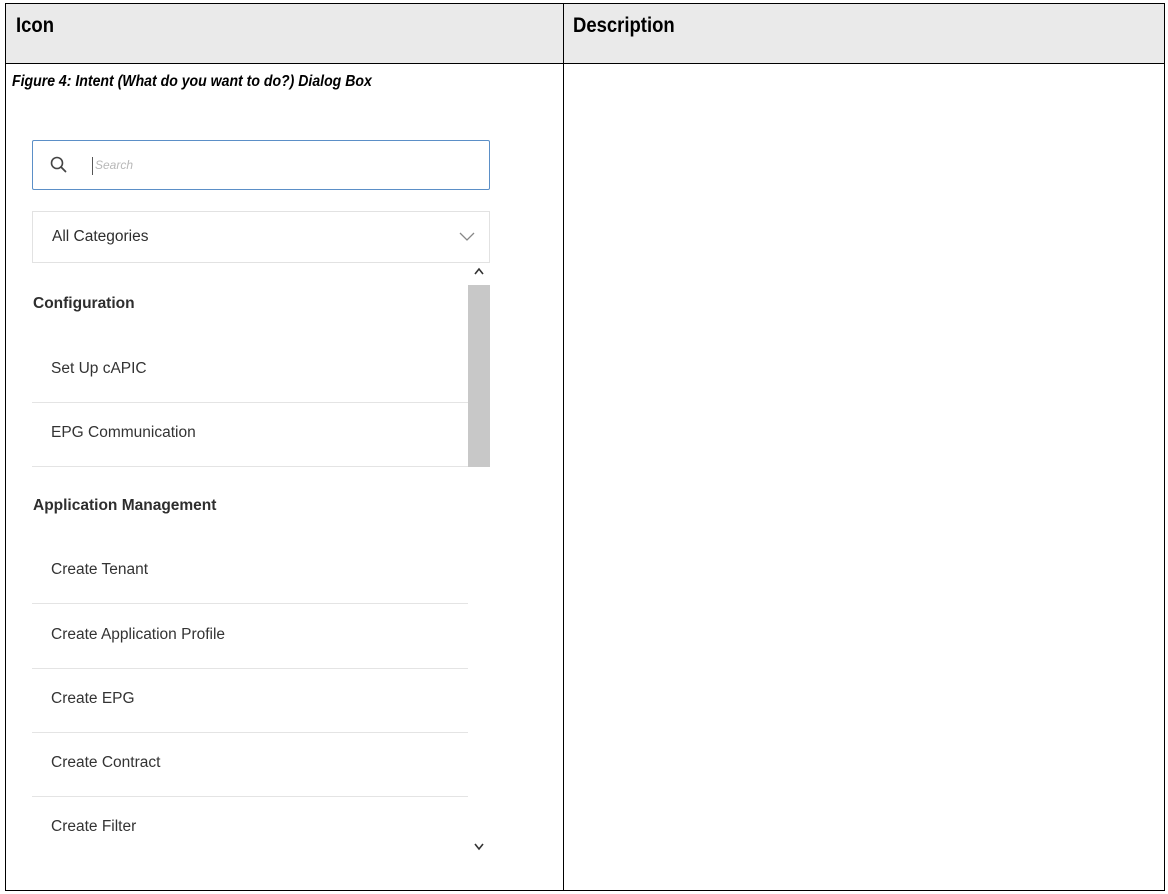 The image size is (1168, 894). I want to click on list-item-create-application-profile: Create Application Profile, so click(250, 636).